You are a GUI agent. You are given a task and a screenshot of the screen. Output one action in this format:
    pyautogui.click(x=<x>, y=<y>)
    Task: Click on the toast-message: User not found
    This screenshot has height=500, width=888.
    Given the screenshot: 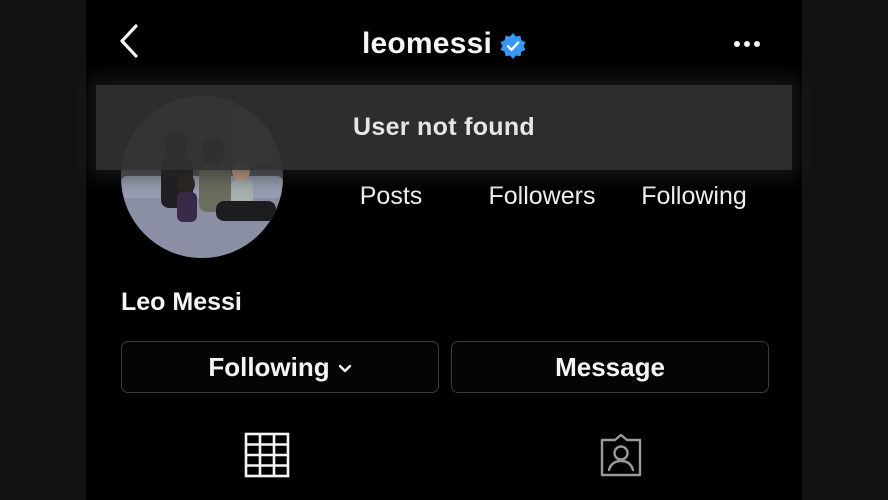 What is the action you would take?
    pyautogui.click(x=444, y=127)
    